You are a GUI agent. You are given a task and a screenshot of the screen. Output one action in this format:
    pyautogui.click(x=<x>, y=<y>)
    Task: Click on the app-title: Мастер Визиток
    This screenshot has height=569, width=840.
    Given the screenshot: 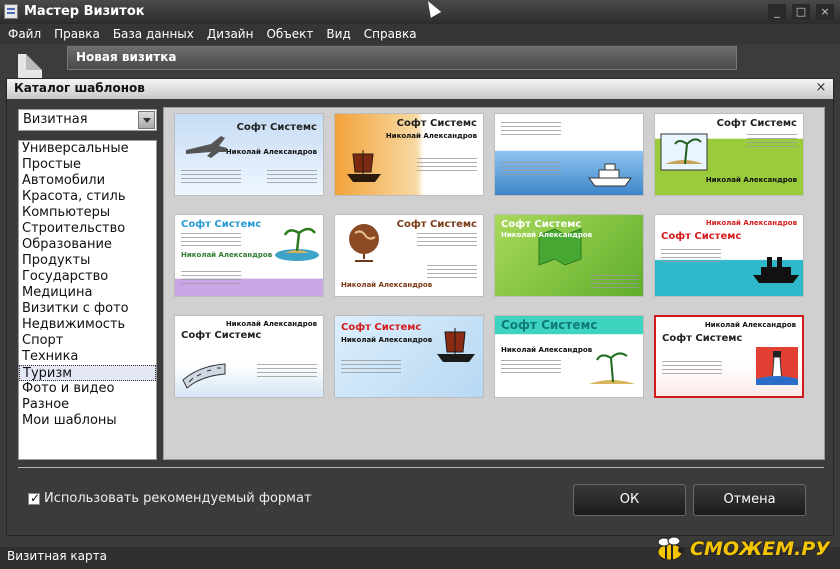 What is the action you would take?
    pyautogui.click(x=84, y=11)
    